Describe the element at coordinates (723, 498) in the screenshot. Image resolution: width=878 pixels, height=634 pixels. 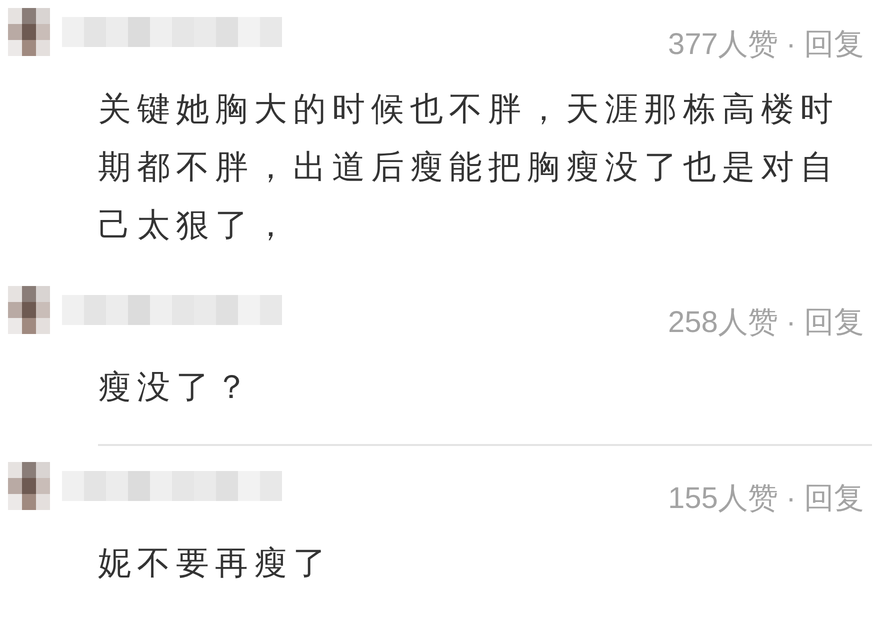
I see `like-count: 155人赞` at that location.